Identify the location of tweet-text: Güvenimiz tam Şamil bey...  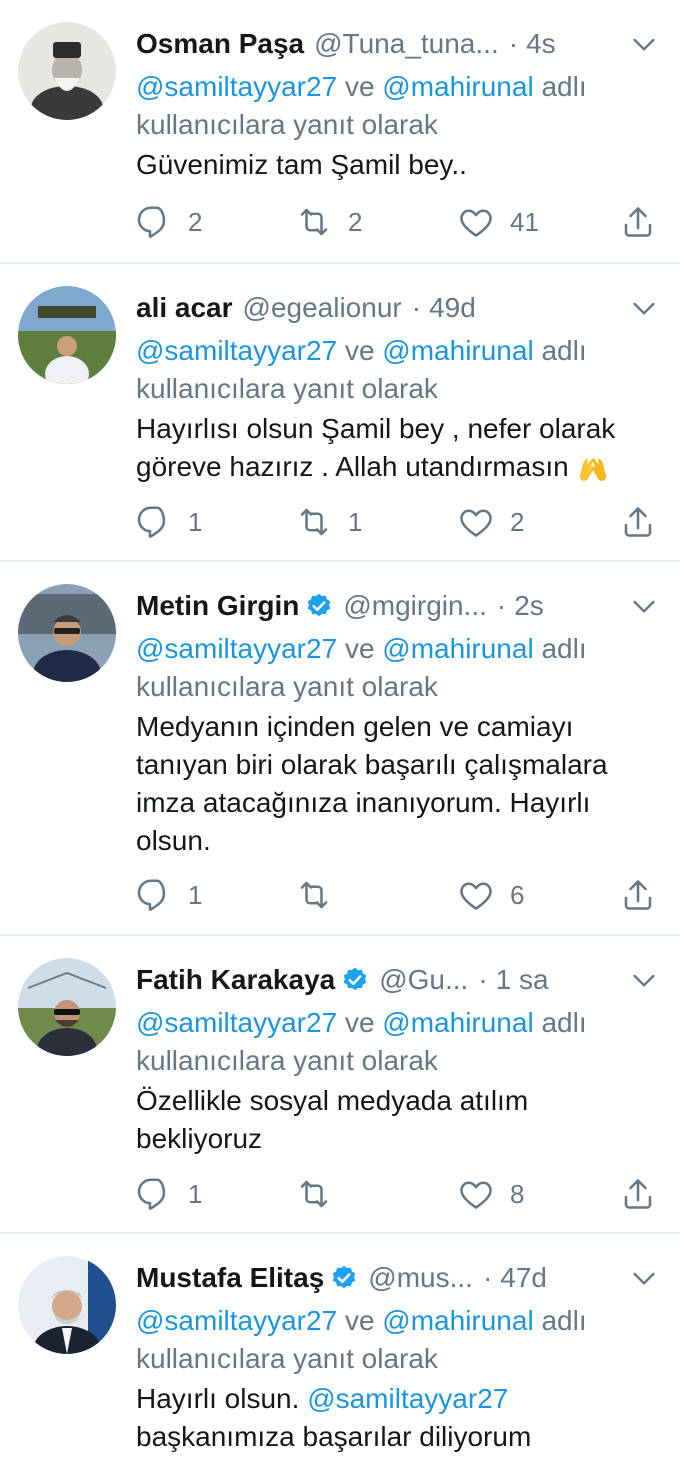
(301, 164).